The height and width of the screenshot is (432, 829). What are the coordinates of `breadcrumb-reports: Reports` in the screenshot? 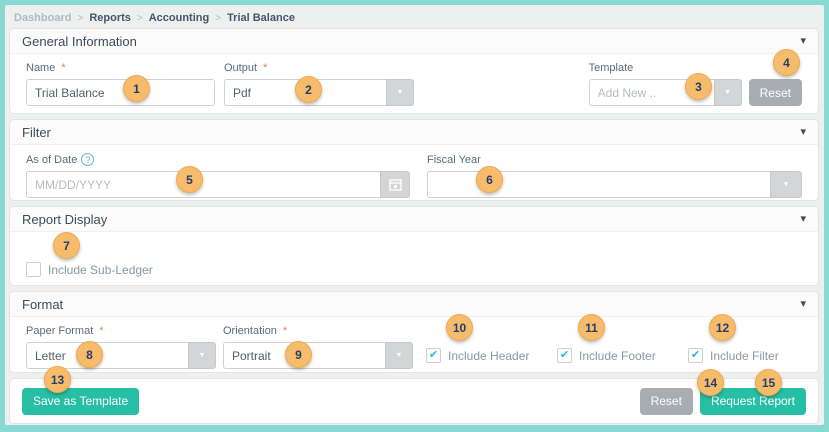 It's located at (110, 18).